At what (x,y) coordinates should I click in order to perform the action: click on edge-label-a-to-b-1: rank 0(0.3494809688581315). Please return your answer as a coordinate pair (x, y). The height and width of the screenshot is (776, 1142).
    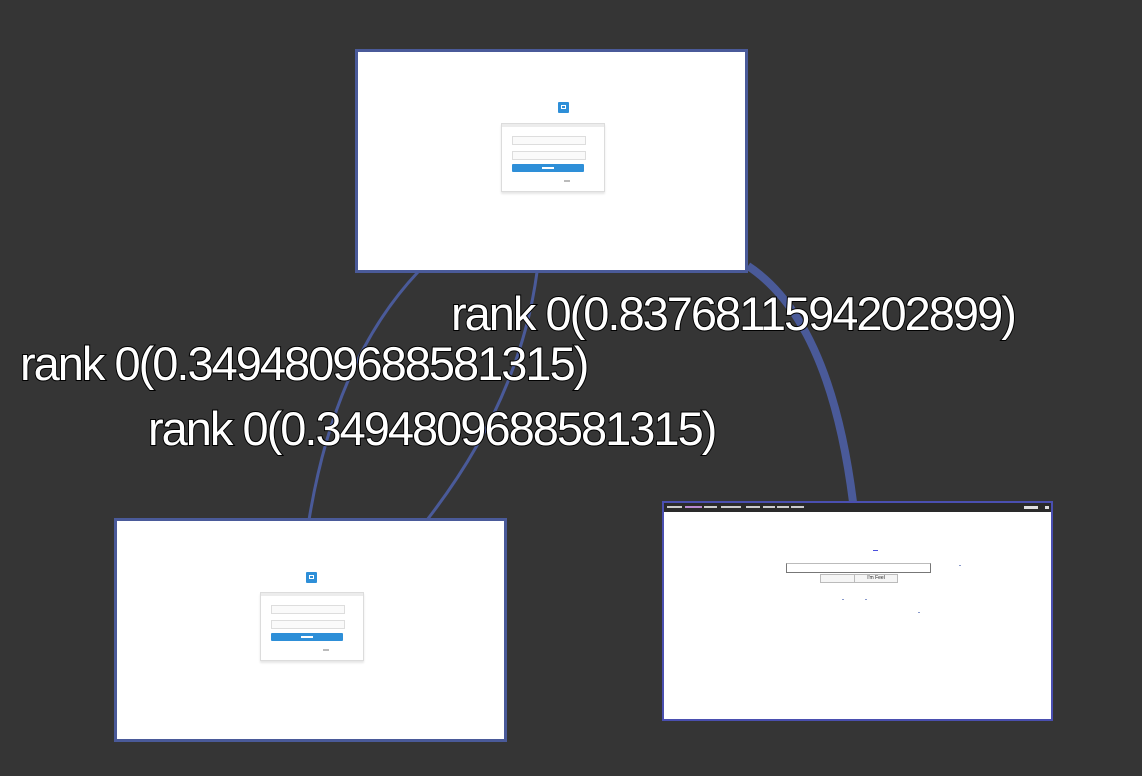
    Looking at the image, I should click on (304, 363).